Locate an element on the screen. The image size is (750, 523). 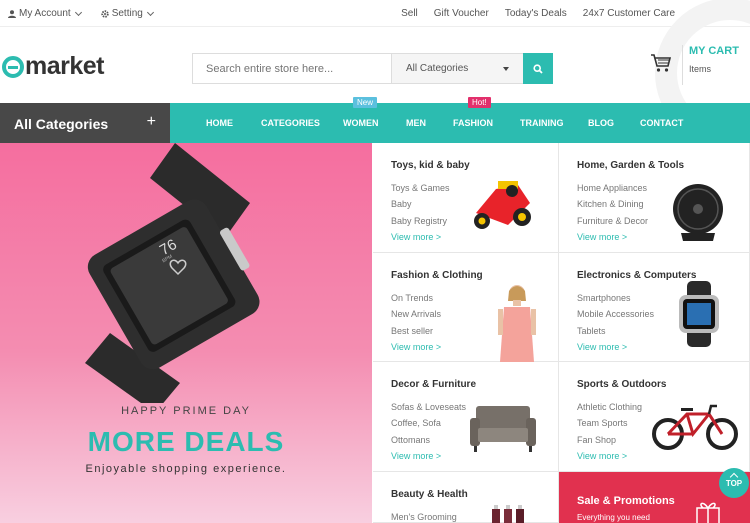
category-link: New Arrivals is located at coordinates (416, 314).